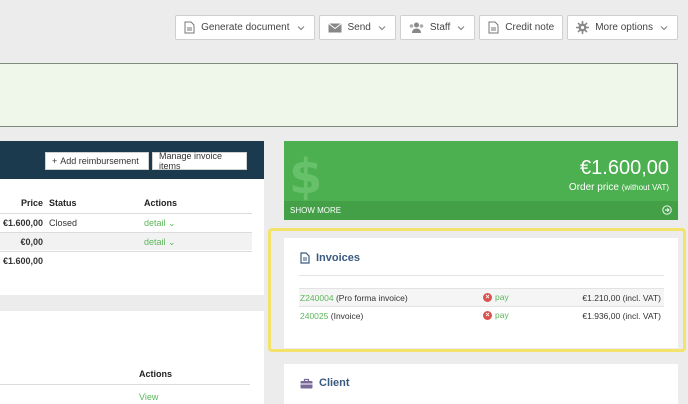  What do you see at coordinates (481, 384) in the screenshot?
I see `client-card: Client` at bounding box center [481, 384].